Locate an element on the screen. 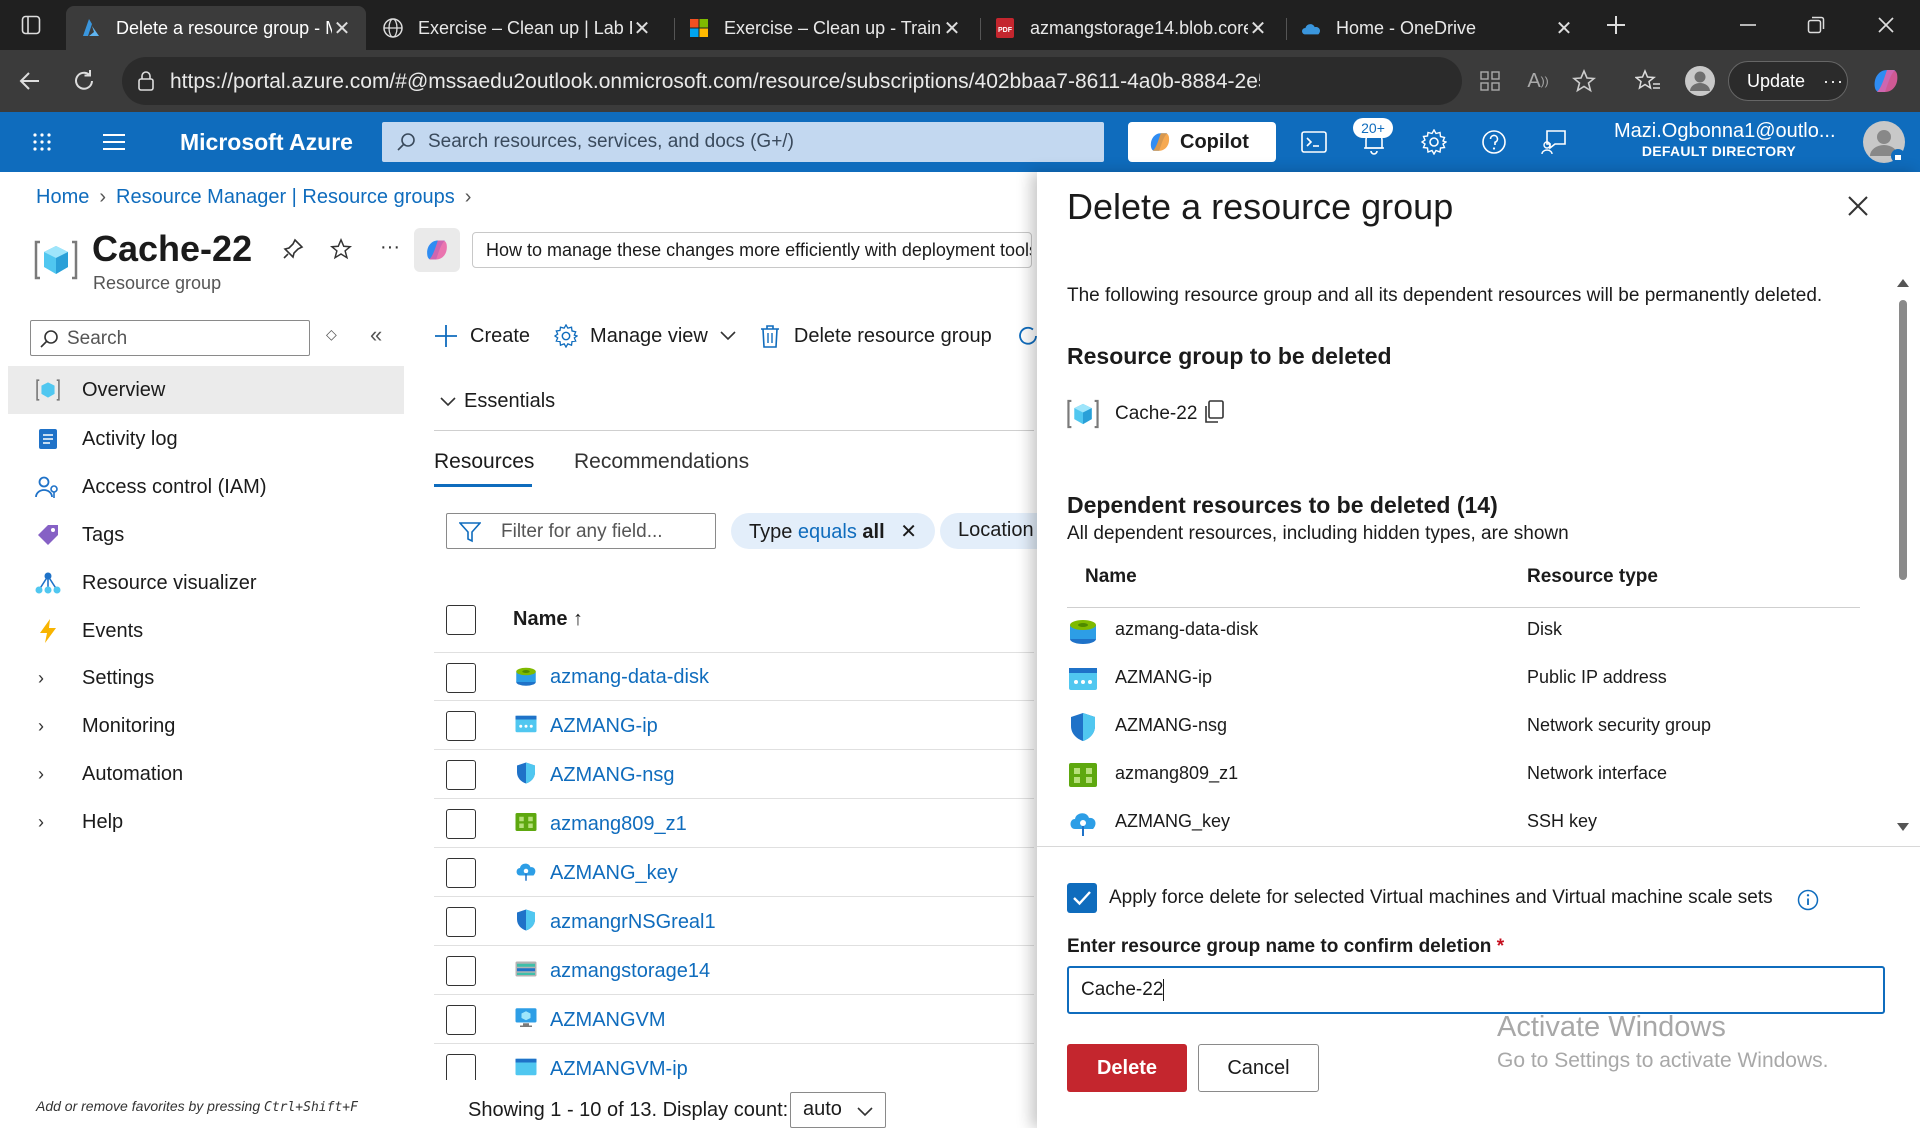 Image resolution: width=1920 pixels, height=1128 pixels. update-button: Update ··· is located at coordinates (1788, 81).